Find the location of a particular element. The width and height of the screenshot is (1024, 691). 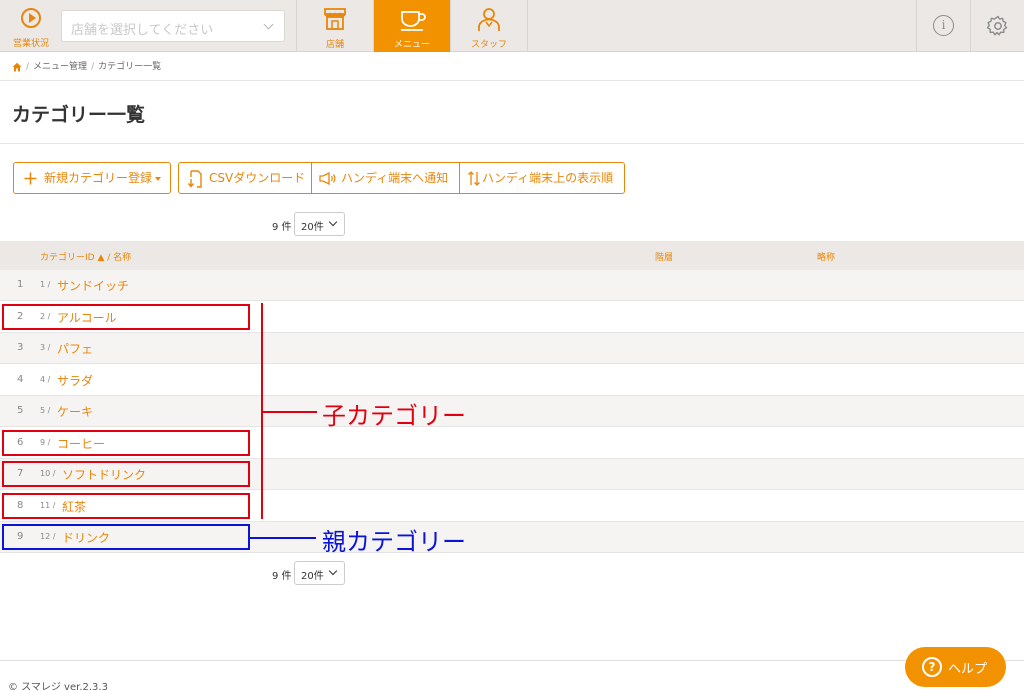

breadcrumb-menu-management: メニュー管理 is located at coordinates (60, 67).